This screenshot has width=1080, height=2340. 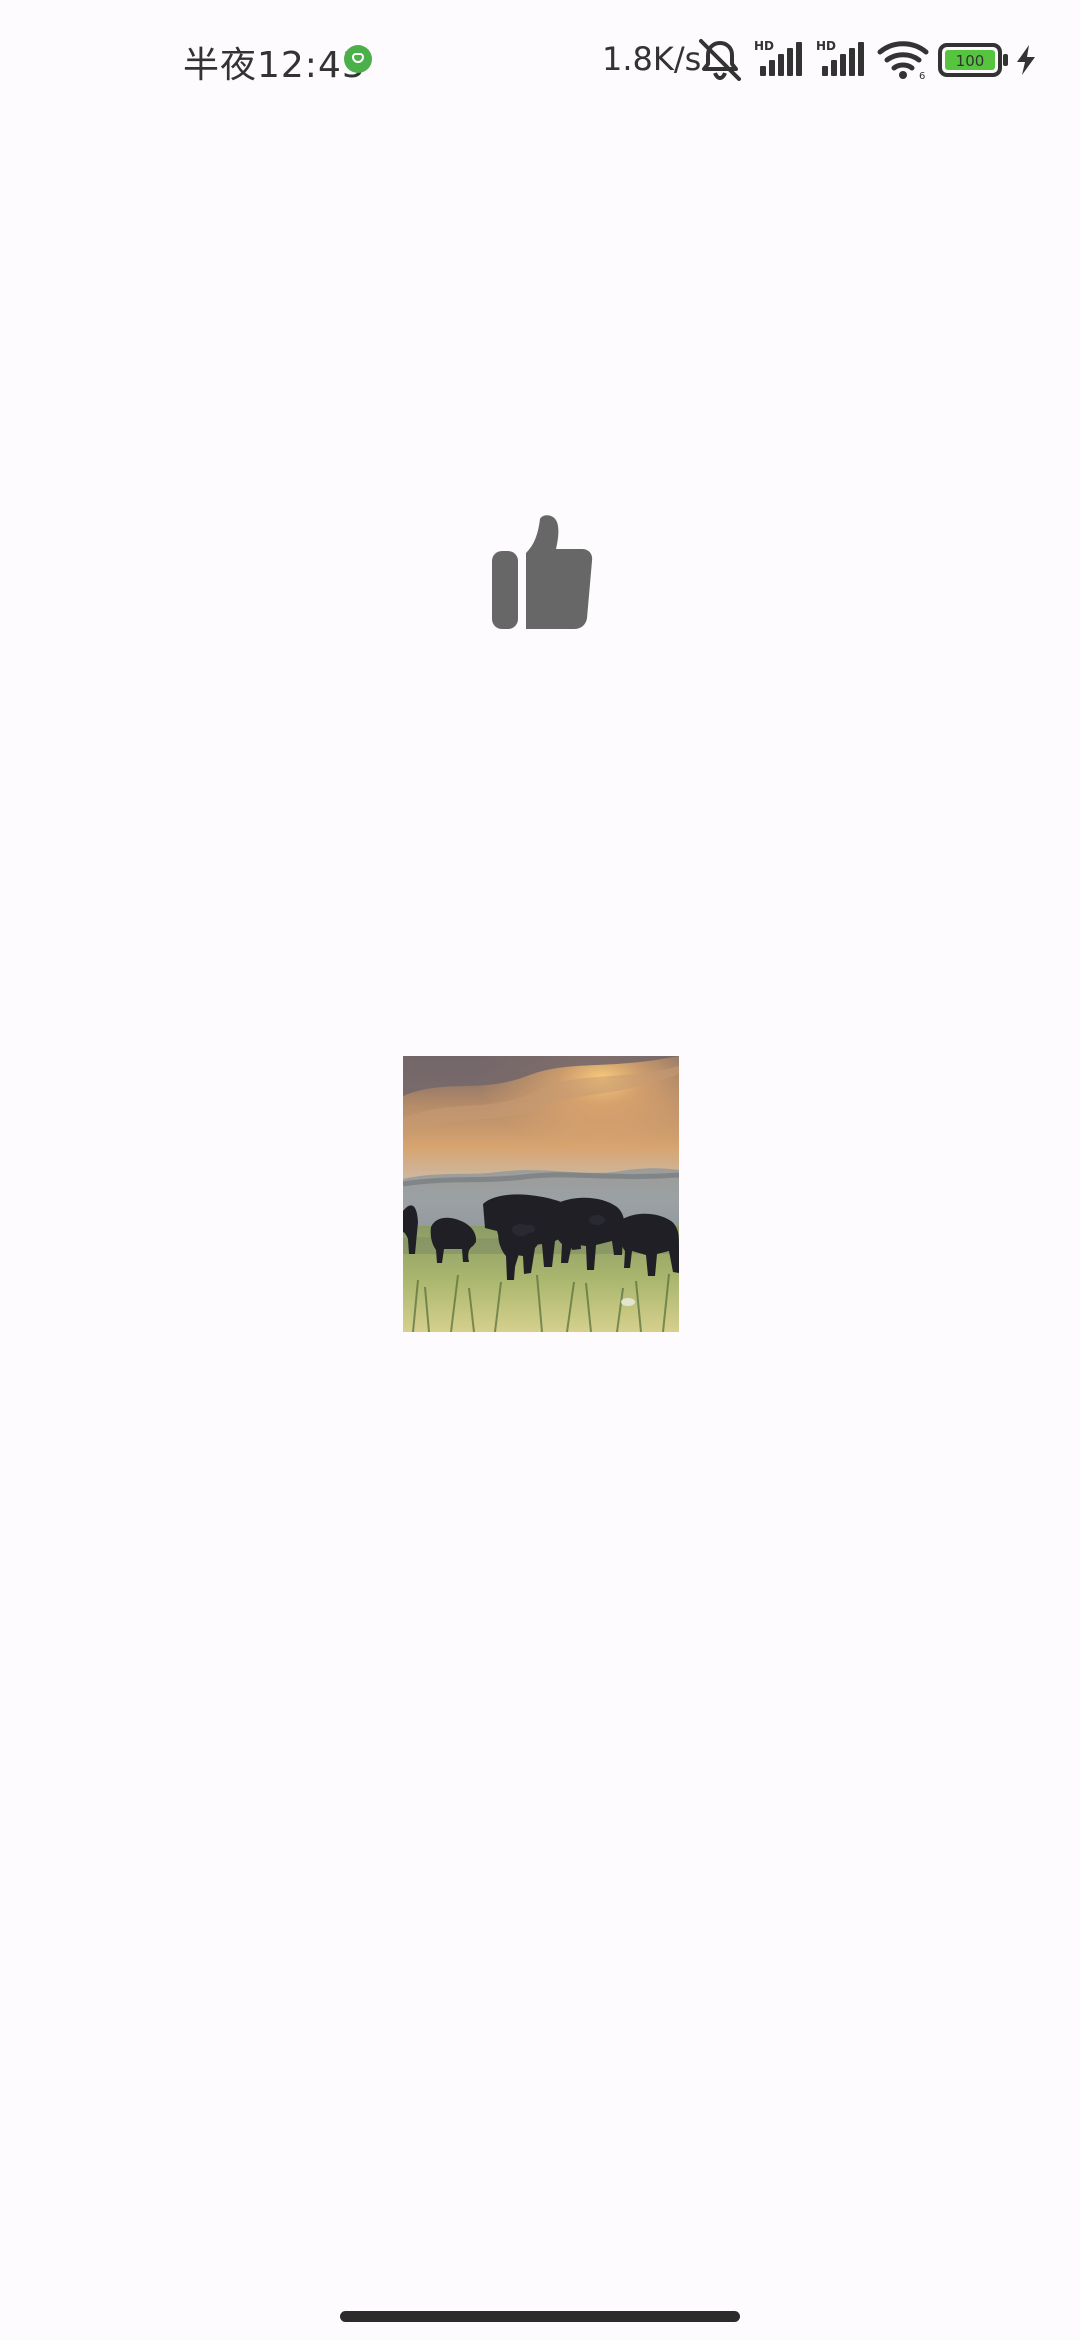 What do you see at coordinates (274, 65) in the screenshot?
I see `status-time: 半夜12:43` at bounding box center [274, 65].